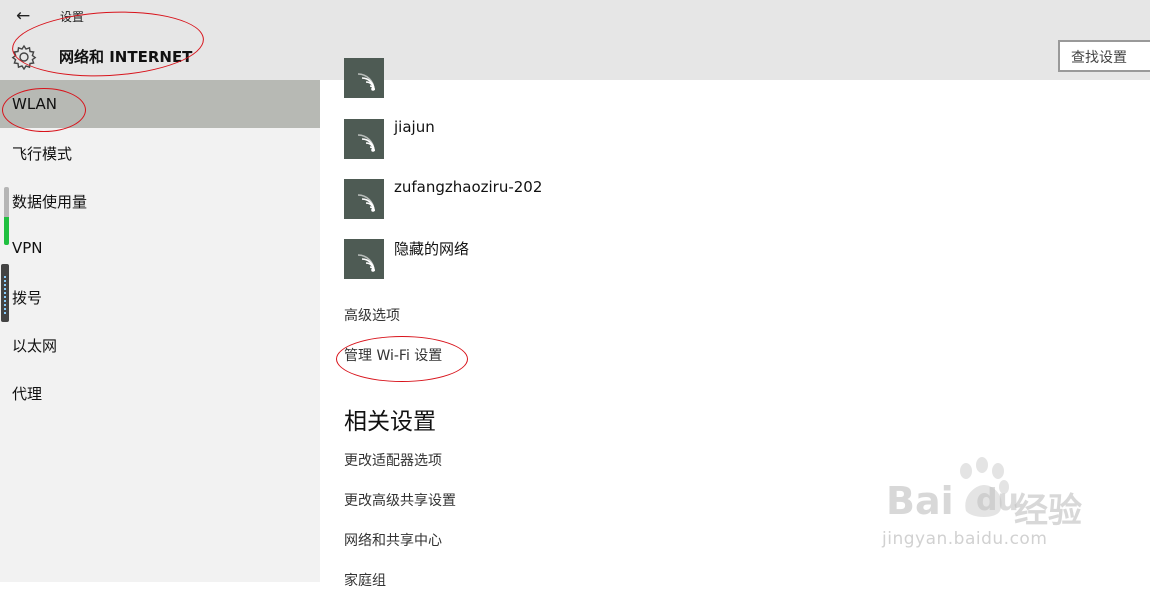 The width and height of the screenshot is (1150, 590). Describe the element at coordinates (160, 248) in the screenshot. I see `sidebar-item-vpn: VPN` at that location.